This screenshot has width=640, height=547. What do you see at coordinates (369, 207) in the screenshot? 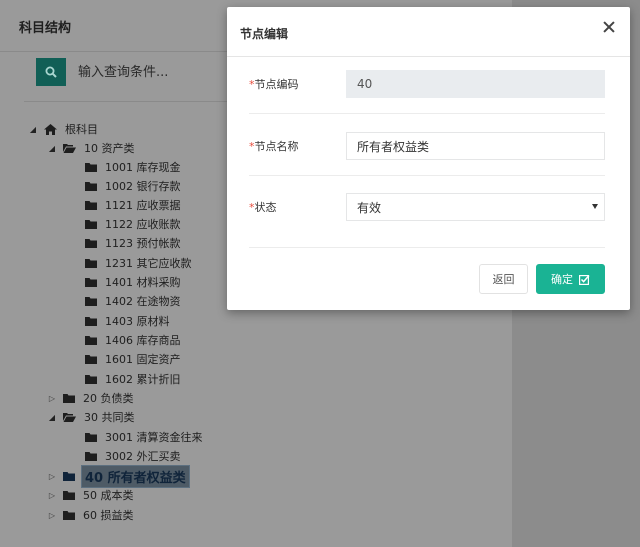
I see `status-value: 有效` at bounding box center [369, 207].